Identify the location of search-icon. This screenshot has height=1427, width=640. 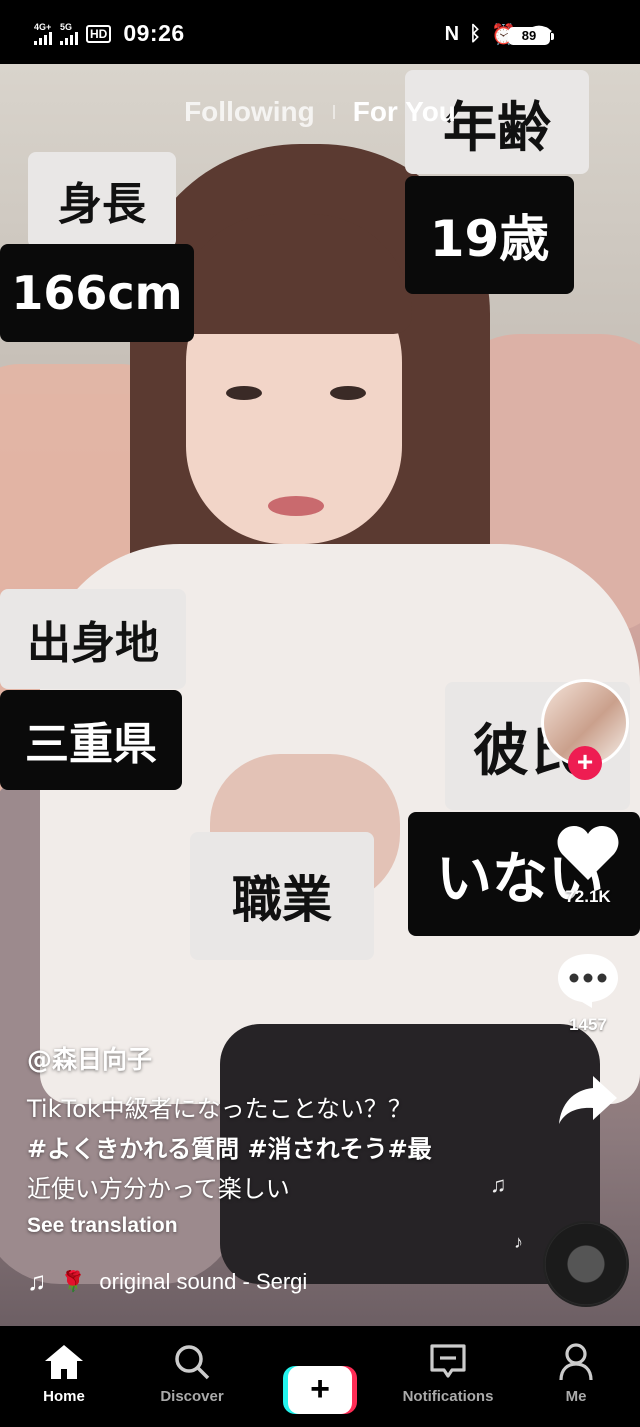
(192, 1362).